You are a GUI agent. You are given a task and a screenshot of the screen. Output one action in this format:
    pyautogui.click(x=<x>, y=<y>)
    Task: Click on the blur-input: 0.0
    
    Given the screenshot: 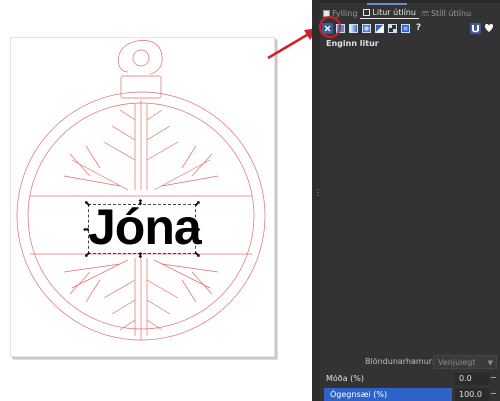 What is the action you would take?
    pyautogui.click(x=472, y=379)
    